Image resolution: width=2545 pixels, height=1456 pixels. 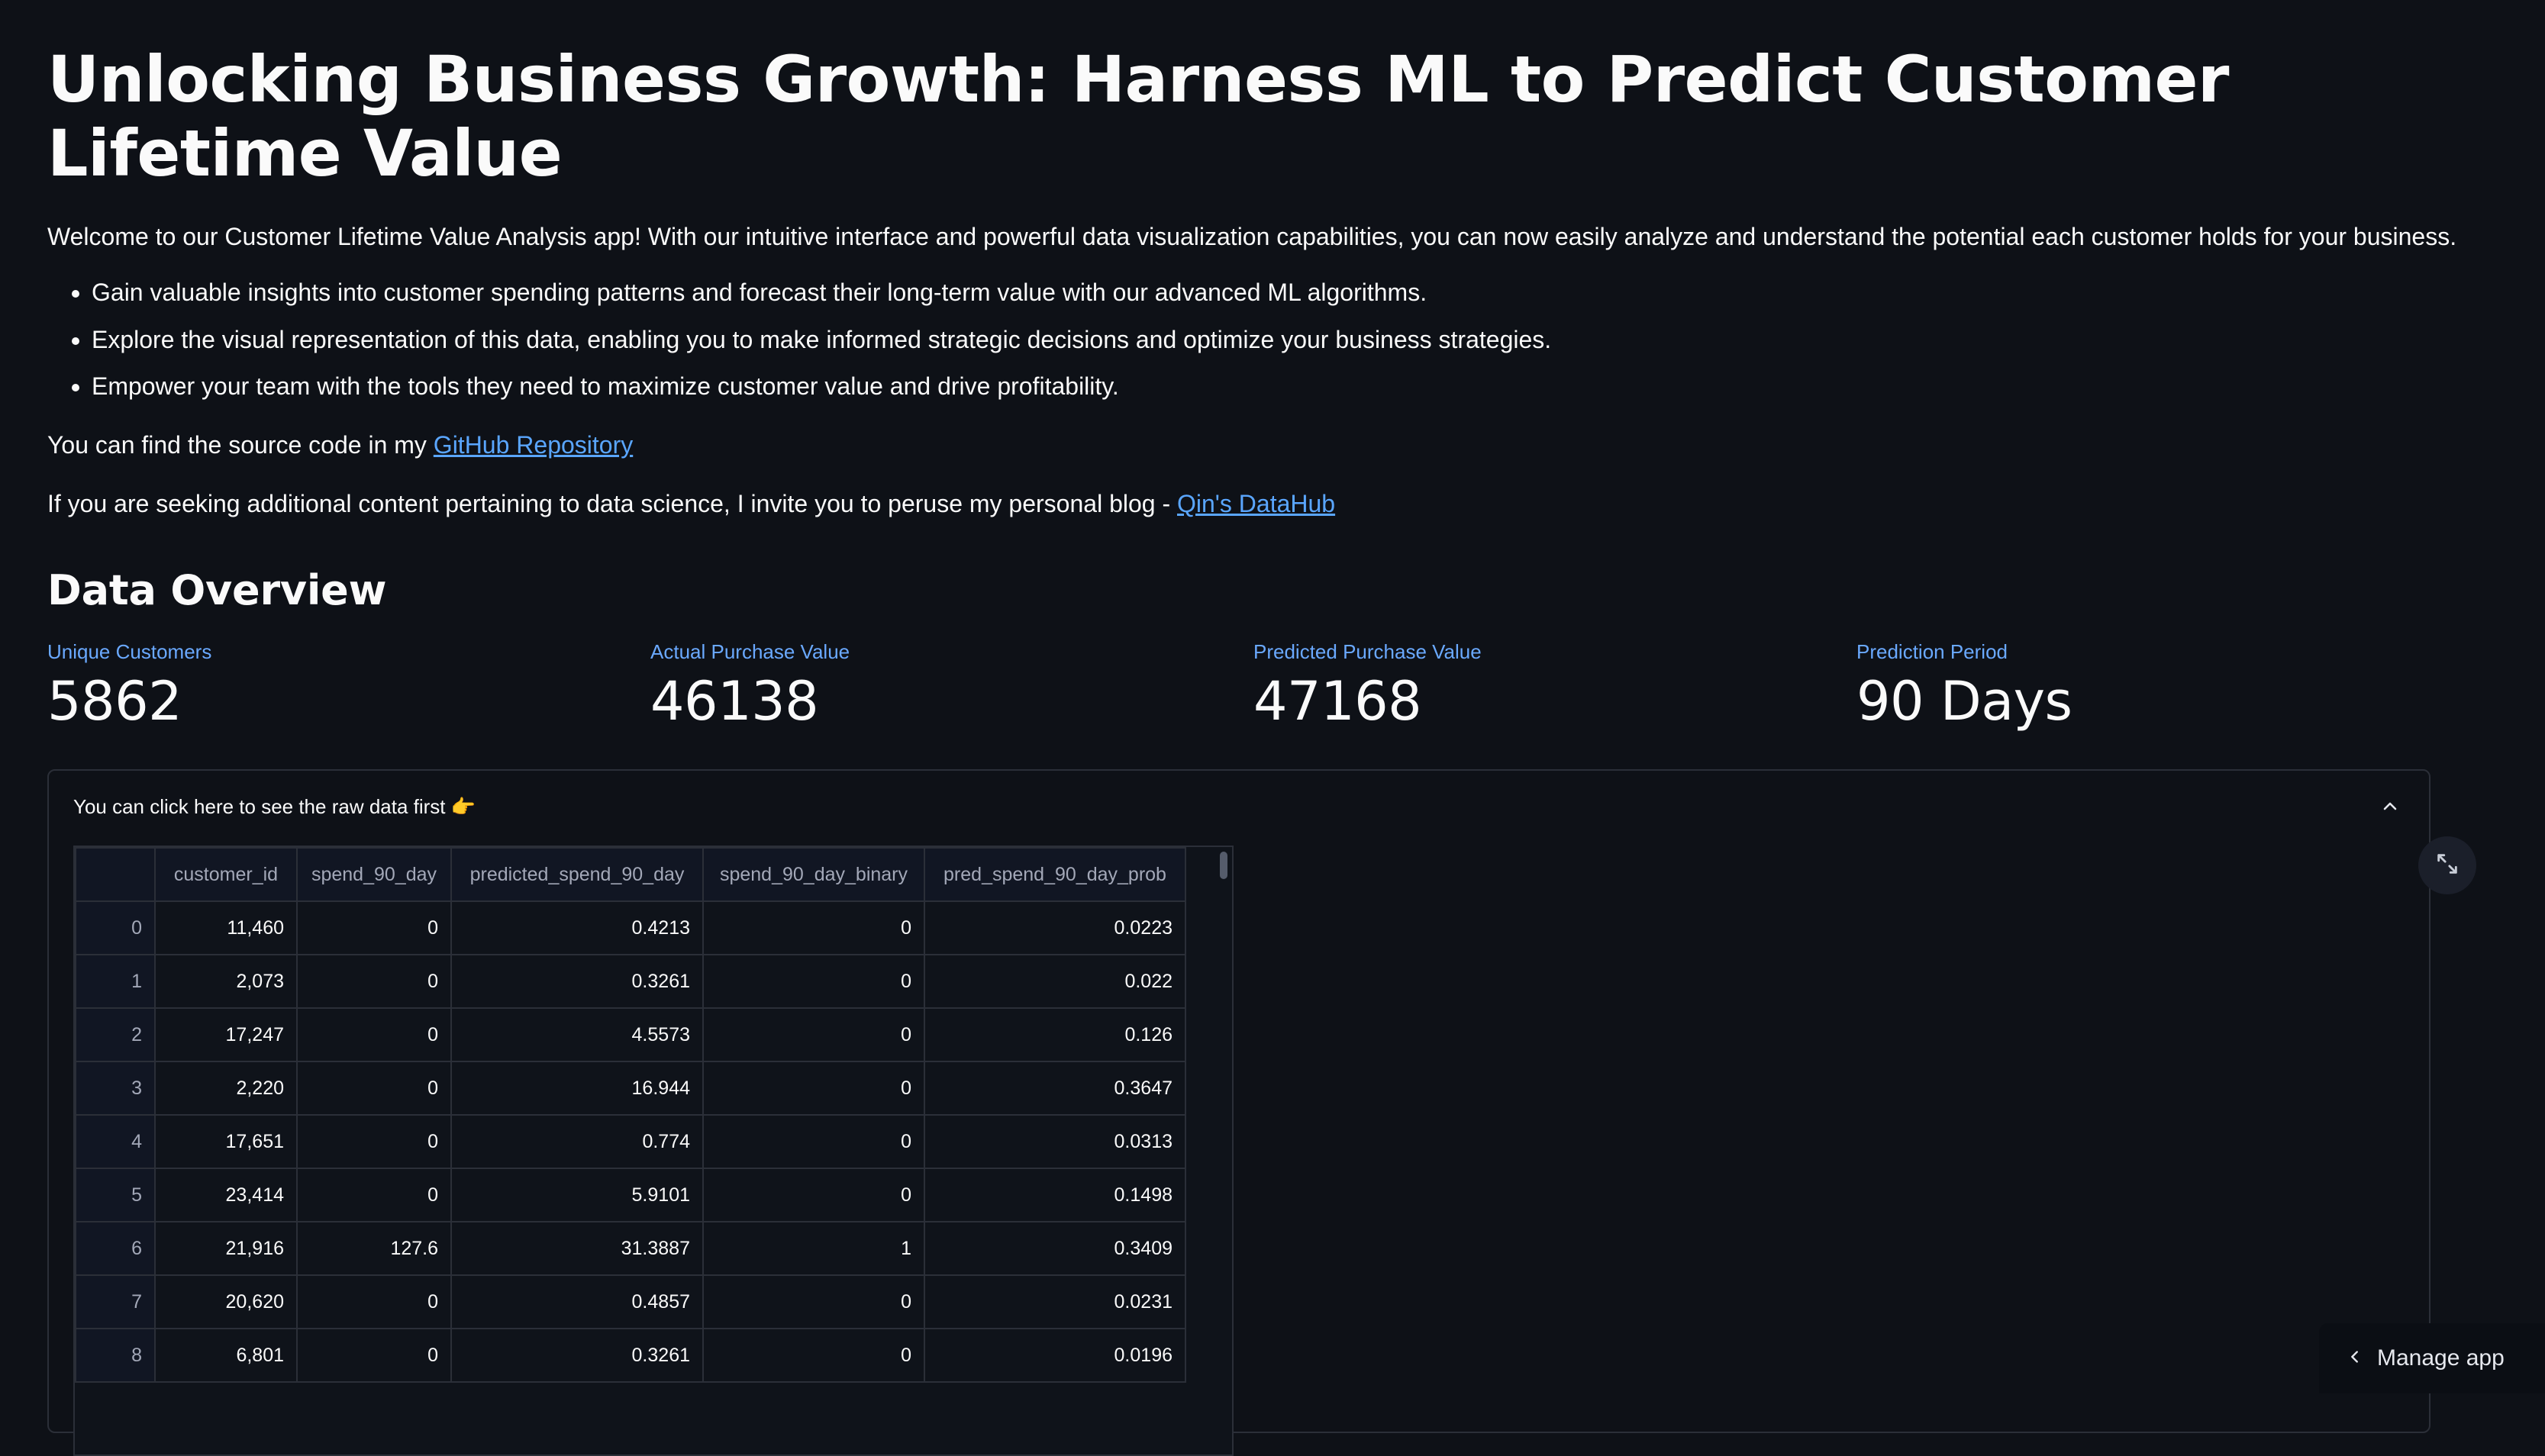 I want to click on table-cell: 23,414, so click(x=226, y=1195).